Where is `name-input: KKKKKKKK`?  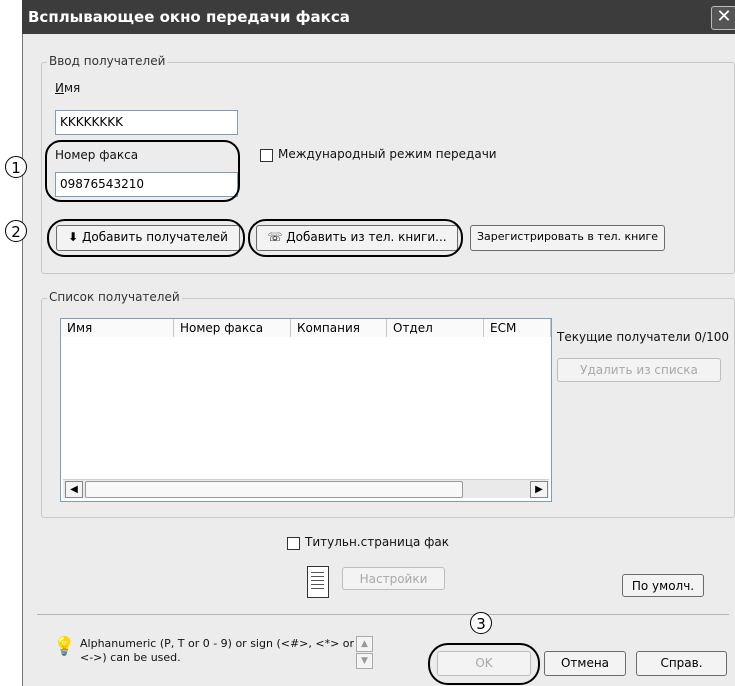
name-input: KKKKKKKK is located at coordinates (146, 122).